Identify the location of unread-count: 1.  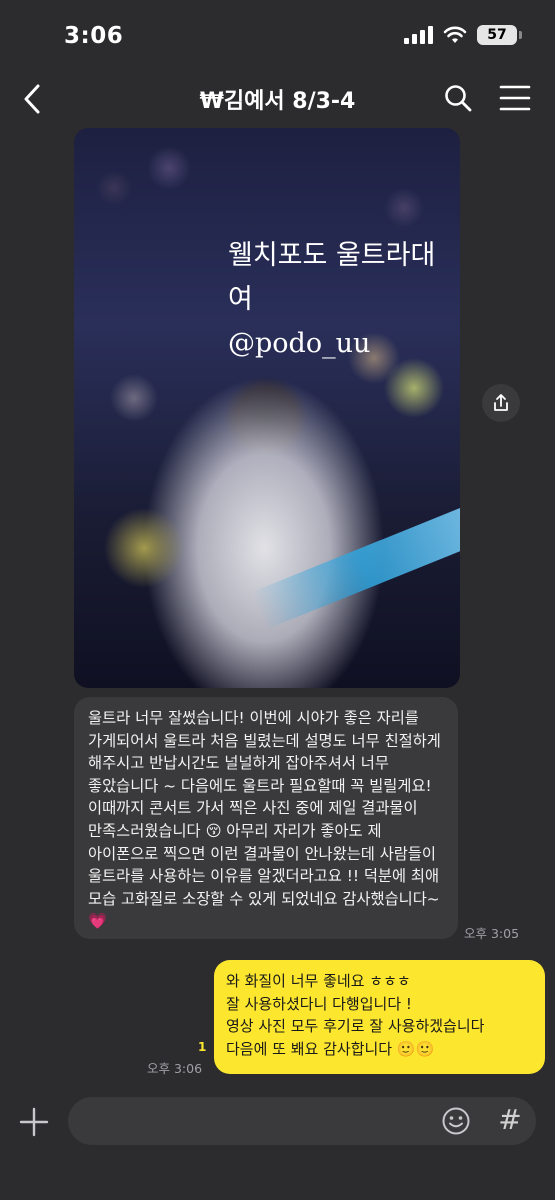
(202, 1047).